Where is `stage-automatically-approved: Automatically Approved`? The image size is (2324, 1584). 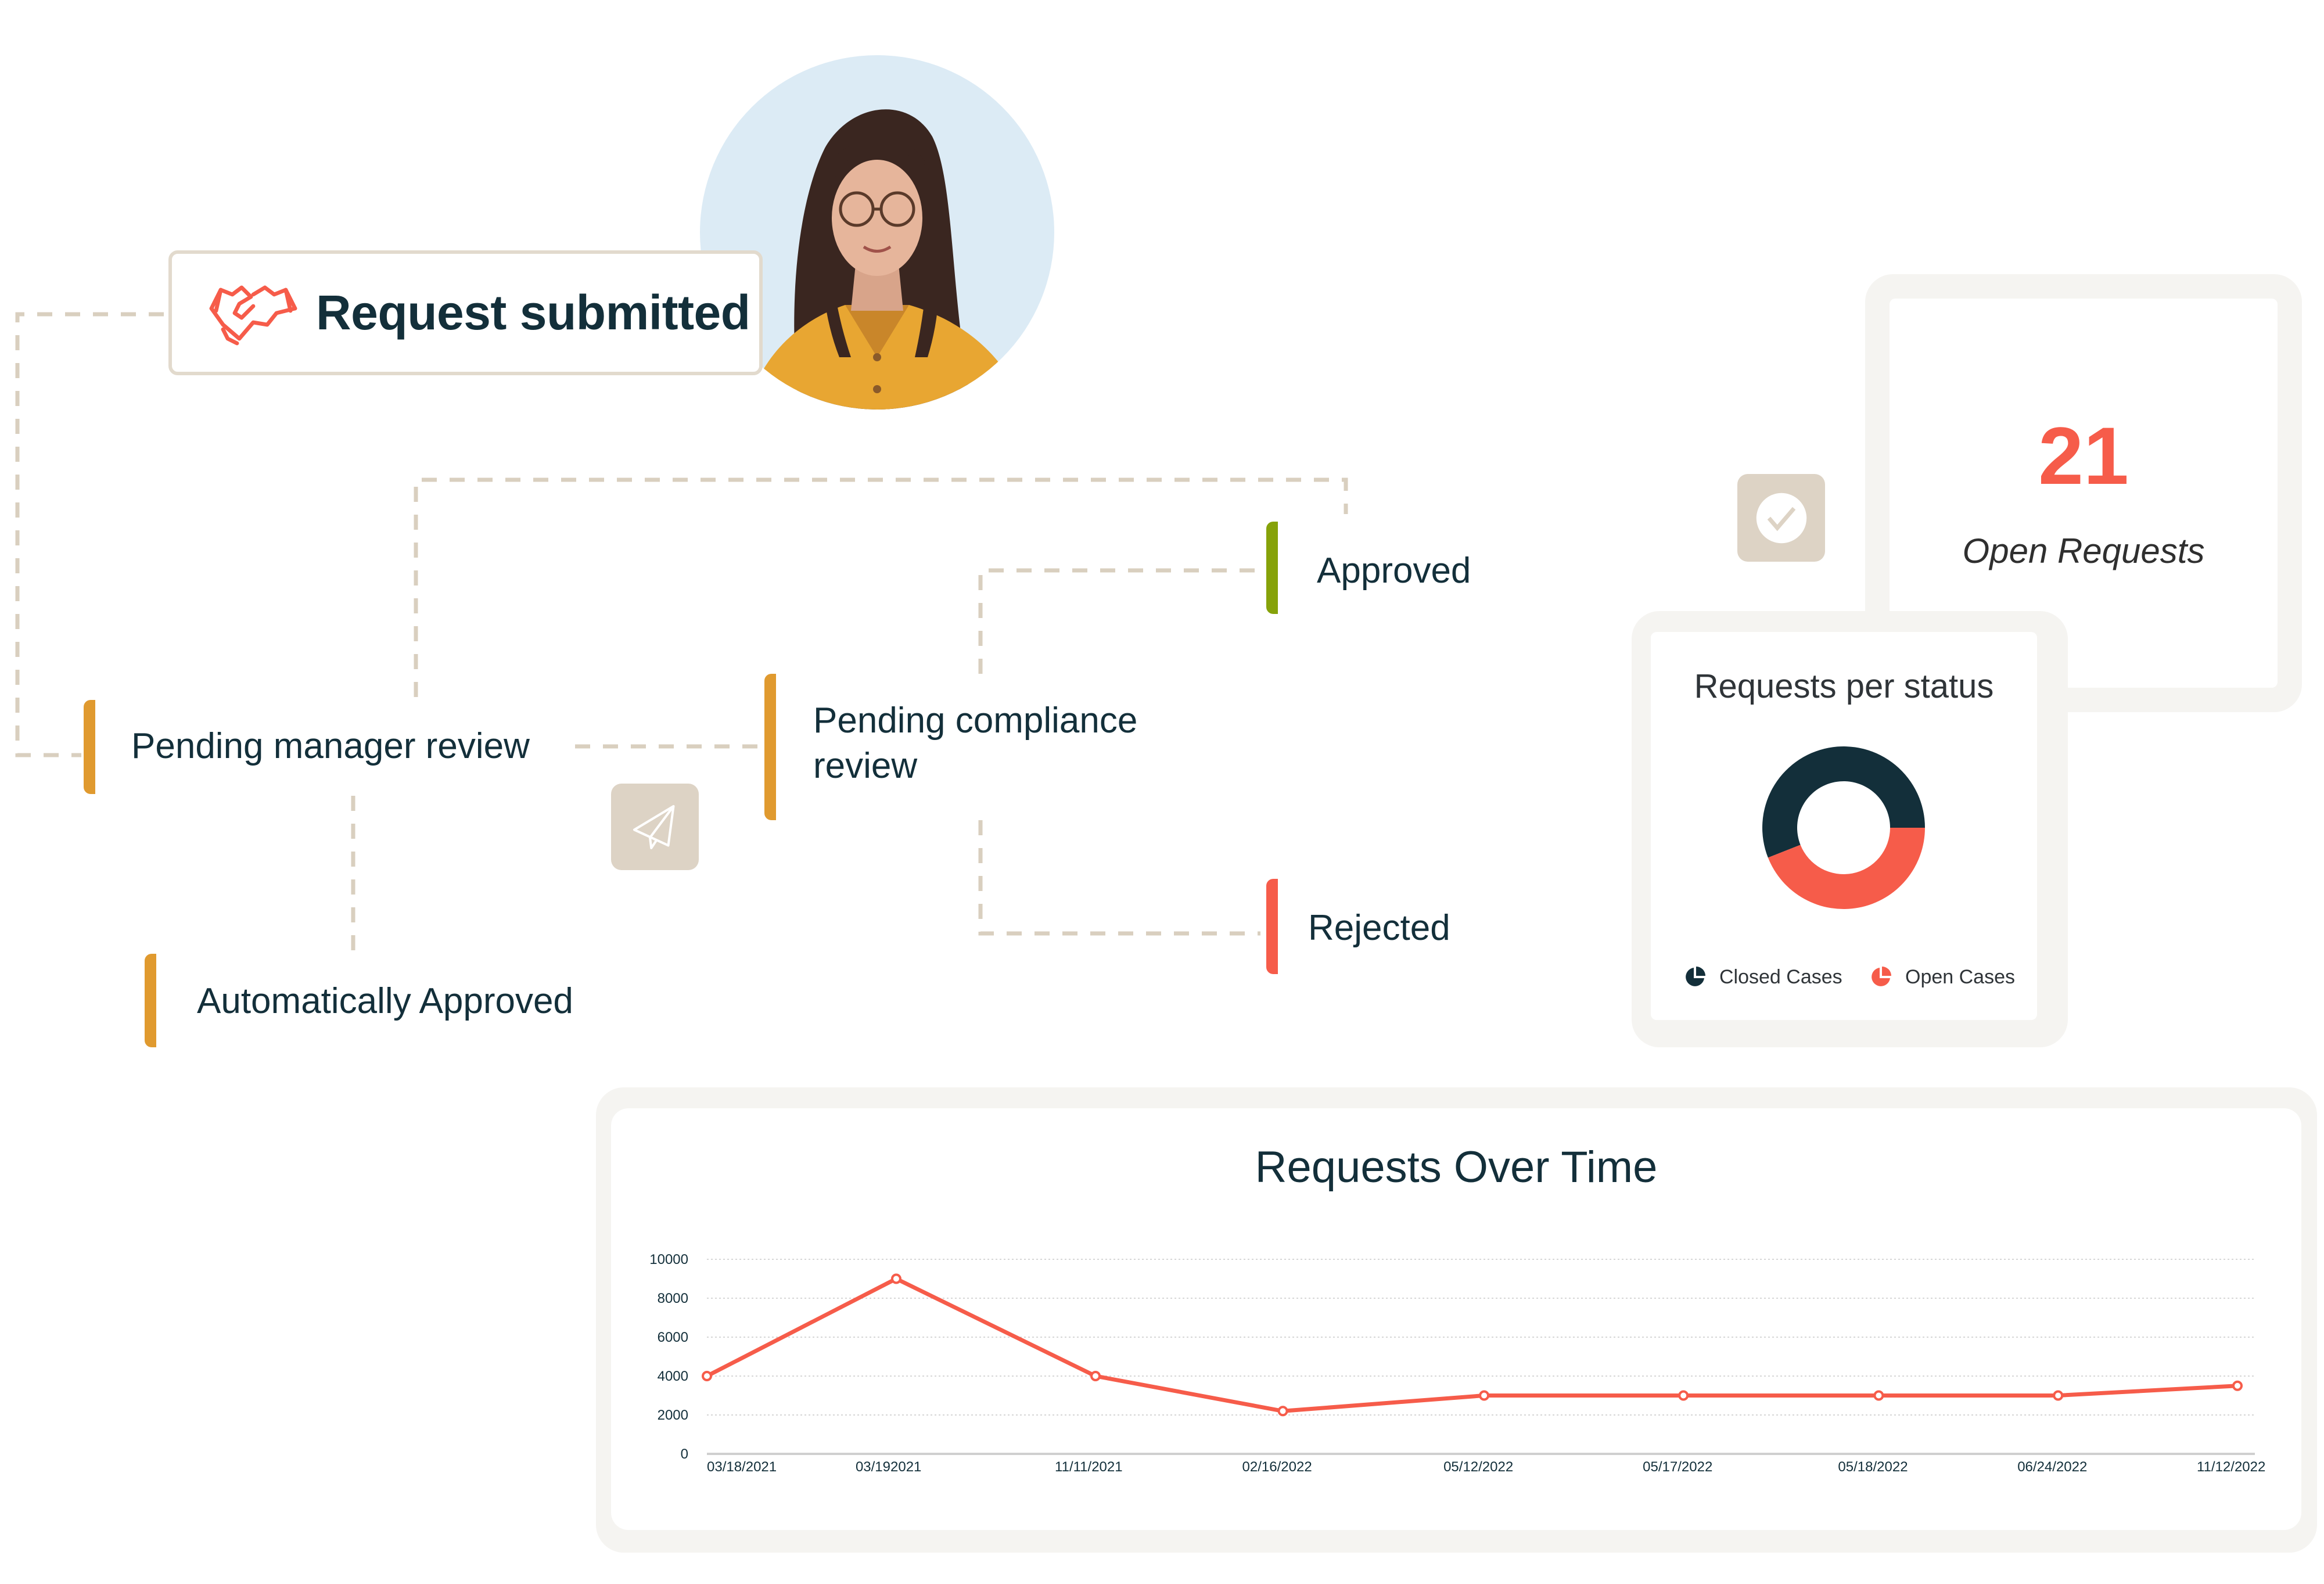 stage-automatically-approved: Automatically Approved is located at coordinates (385, 1002).